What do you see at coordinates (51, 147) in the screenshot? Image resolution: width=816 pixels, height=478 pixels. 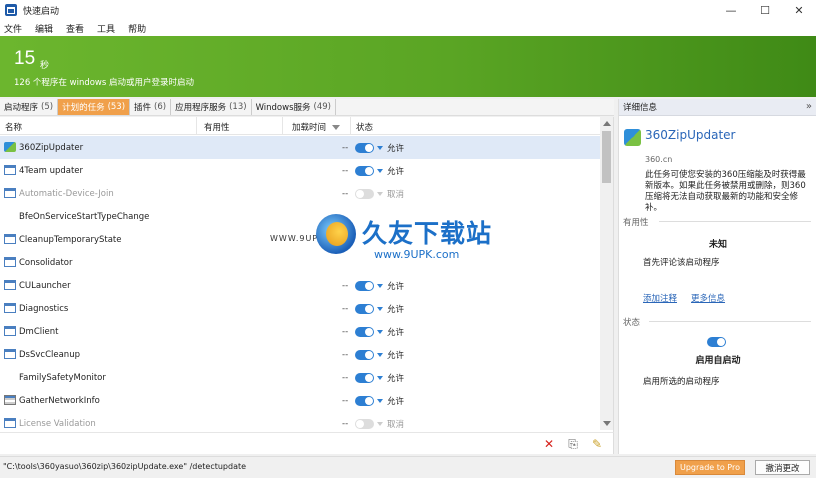 I see `row-name: 360ZipUpdater` at bounding box center [51, 147].